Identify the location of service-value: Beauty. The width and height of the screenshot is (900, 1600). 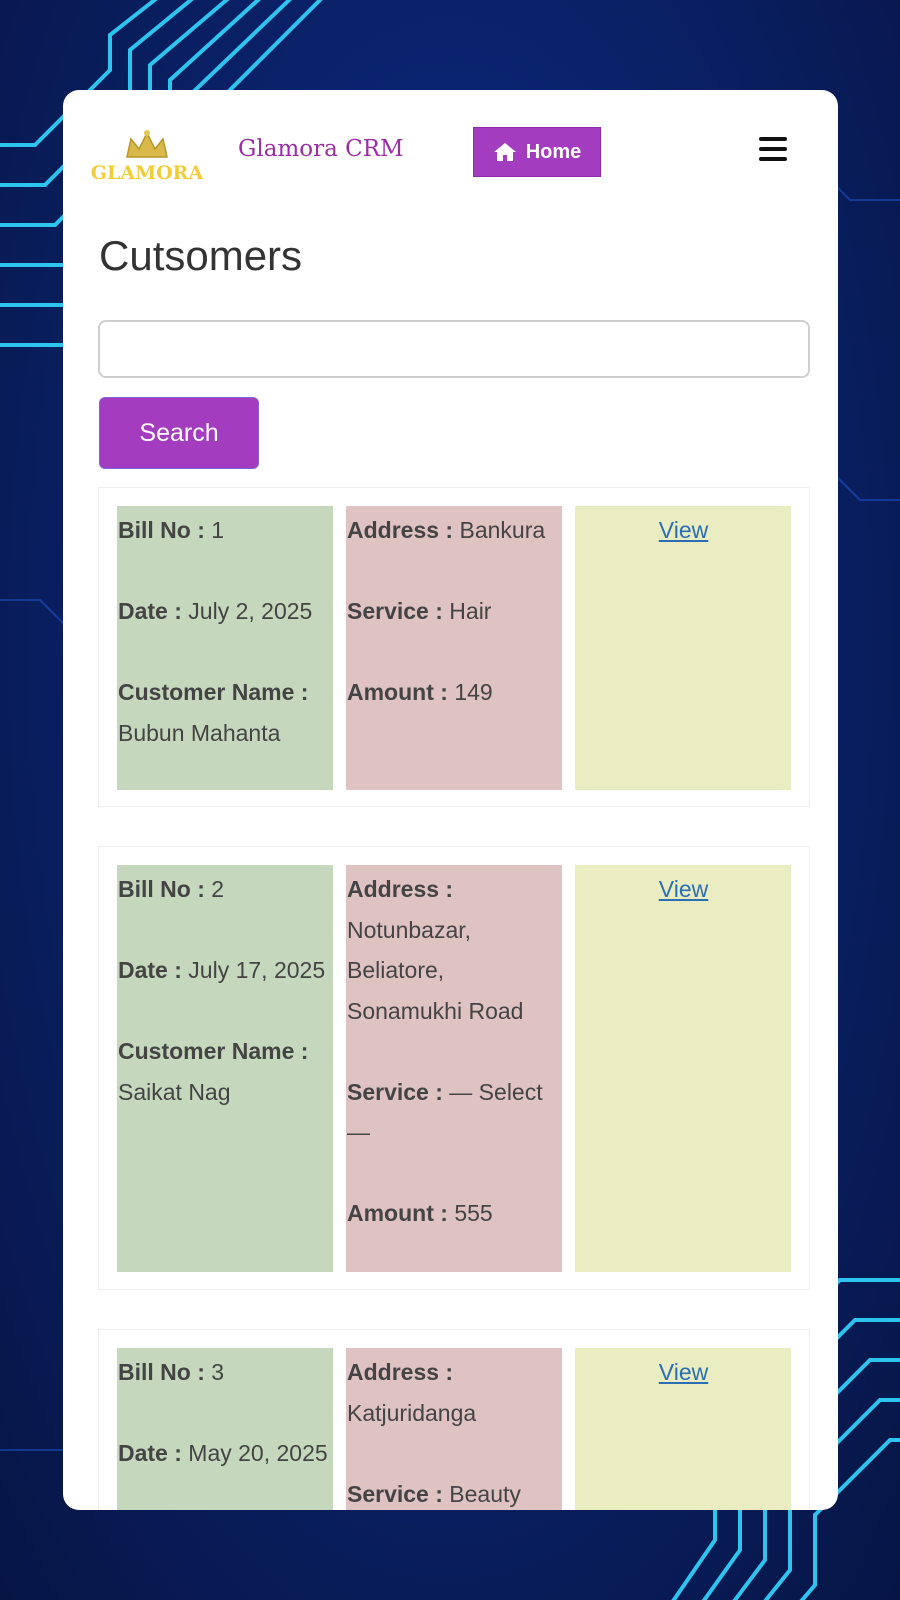
(485, 1493).